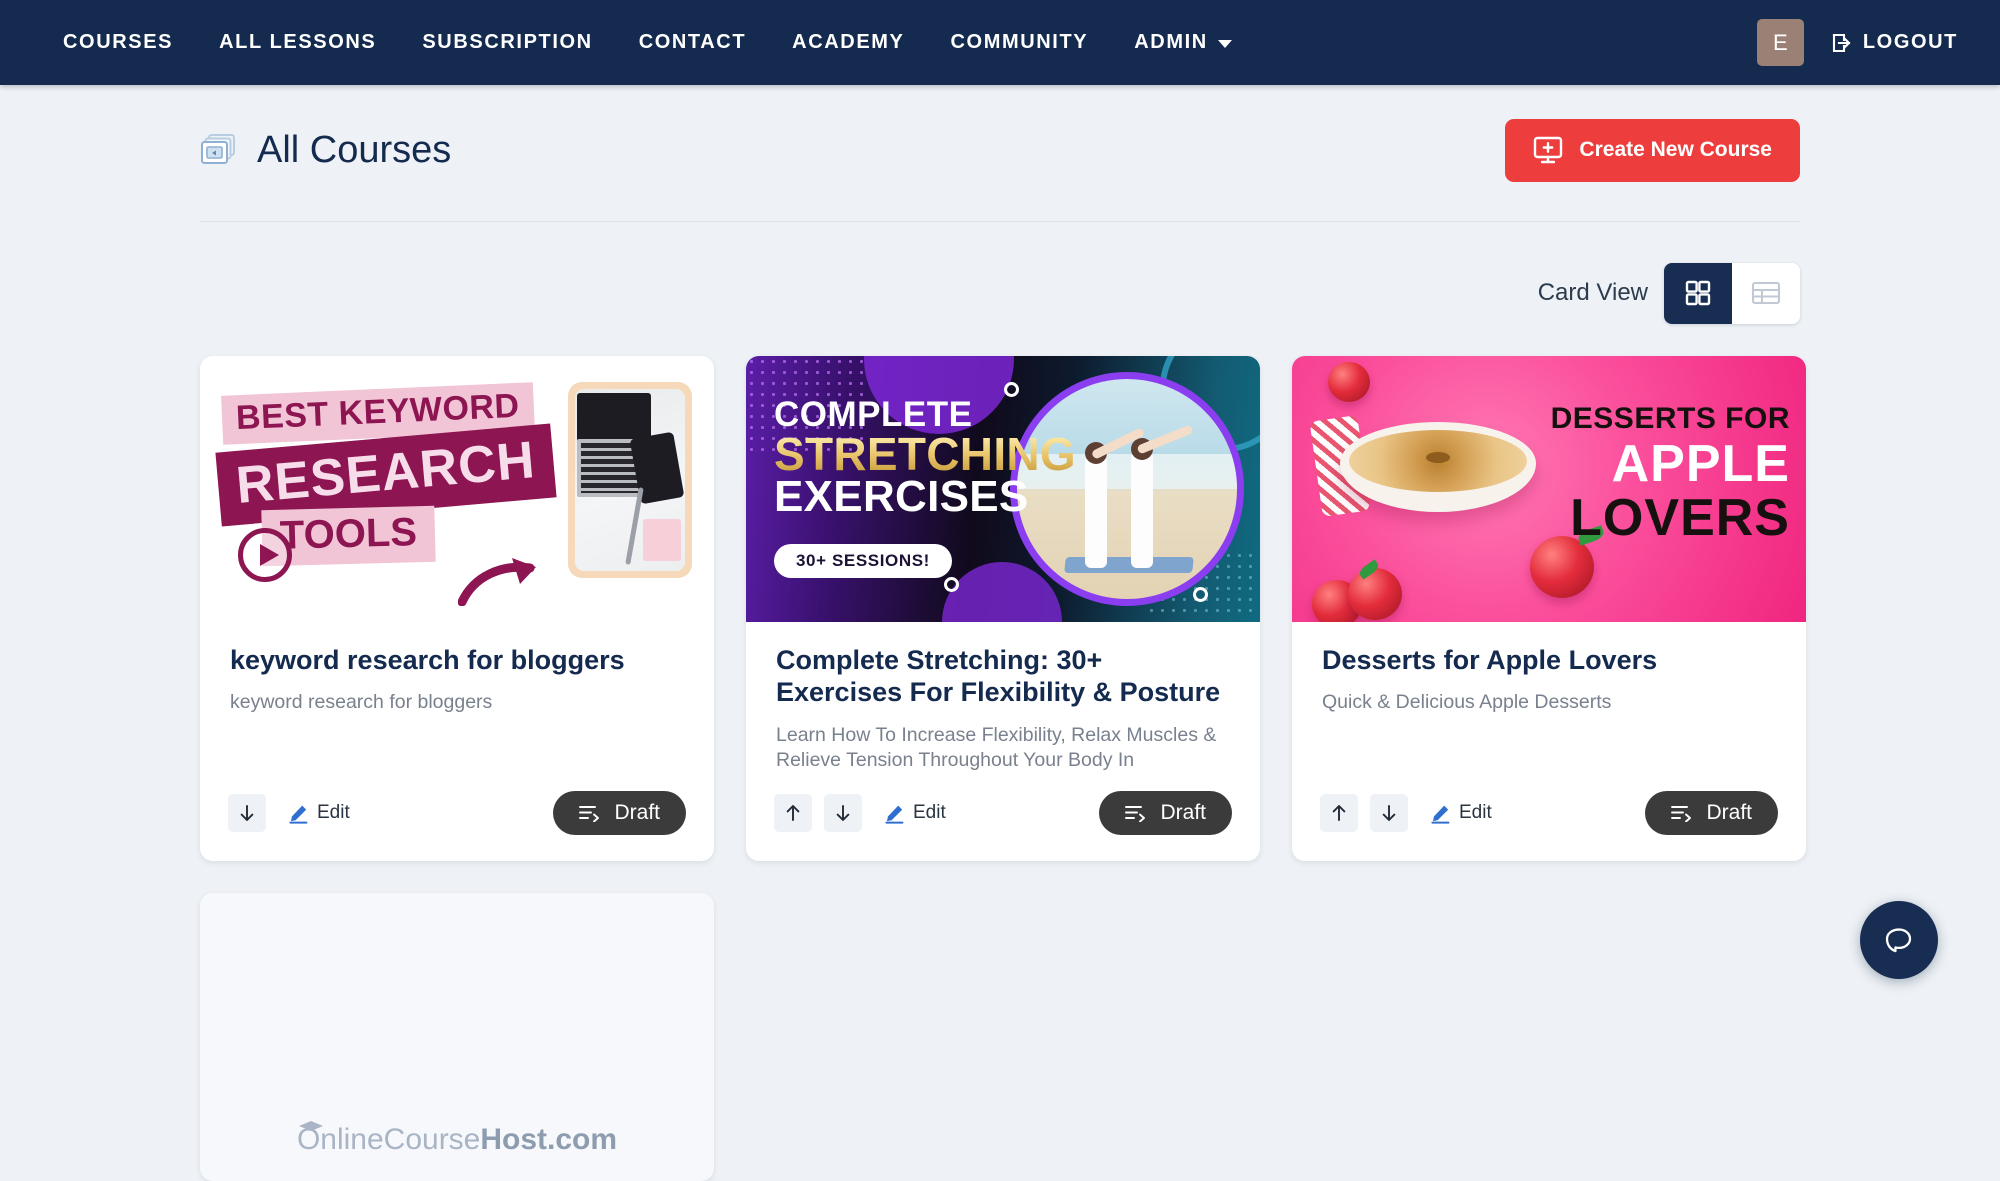  I want to click on thumb-text-block: COMPLETE STRETCHING EXERCISES, so click(925, 458).